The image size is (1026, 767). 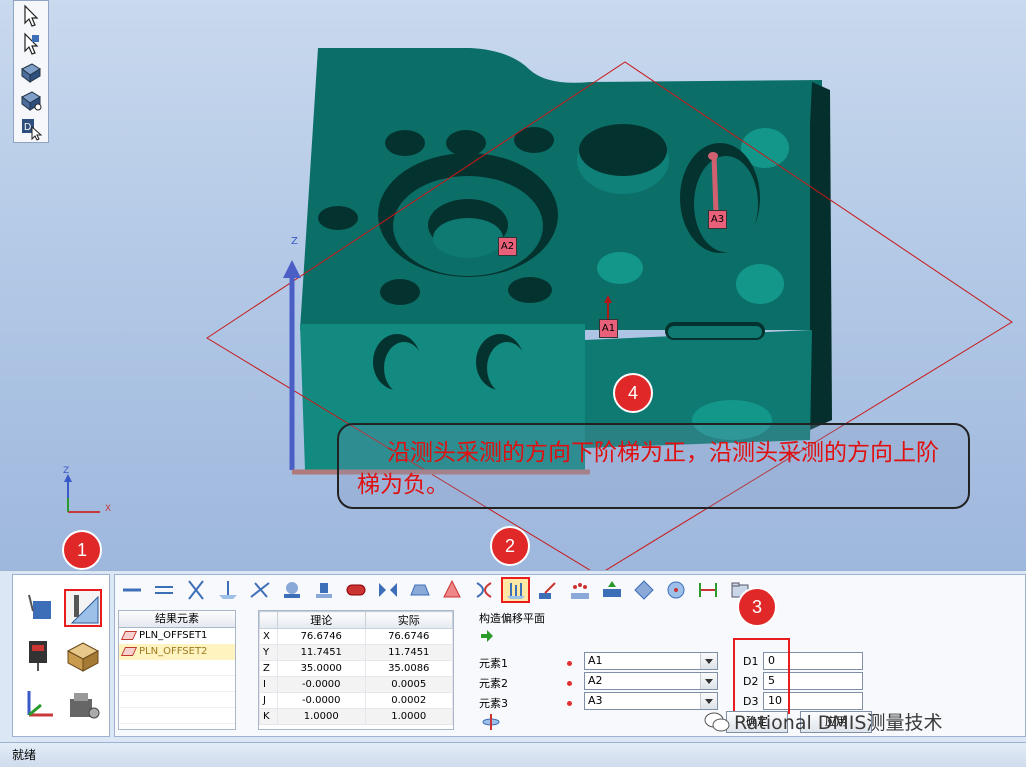 What do you see at coordinates (493, 683) in the screenshot?
I see `element2-label: 元素2` at bounding box center [493, 683].